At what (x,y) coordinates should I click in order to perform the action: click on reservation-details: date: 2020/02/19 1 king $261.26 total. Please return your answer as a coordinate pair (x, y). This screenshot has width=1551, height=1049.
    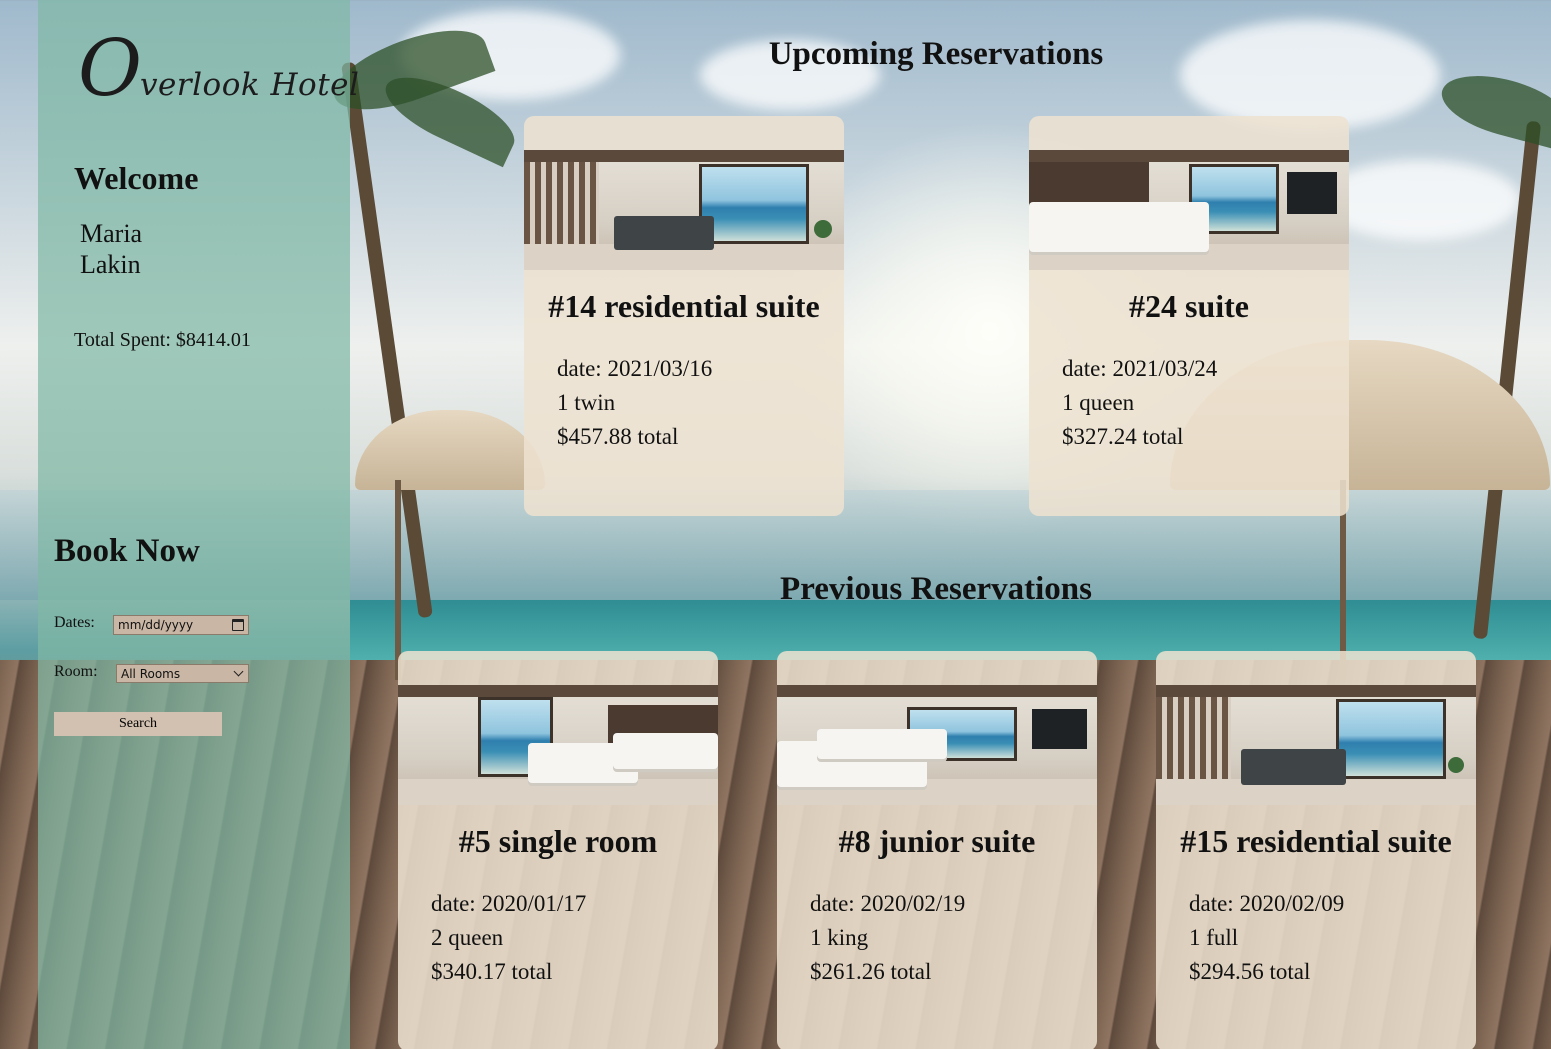
    Looking at the image, I should click on (887, 938).